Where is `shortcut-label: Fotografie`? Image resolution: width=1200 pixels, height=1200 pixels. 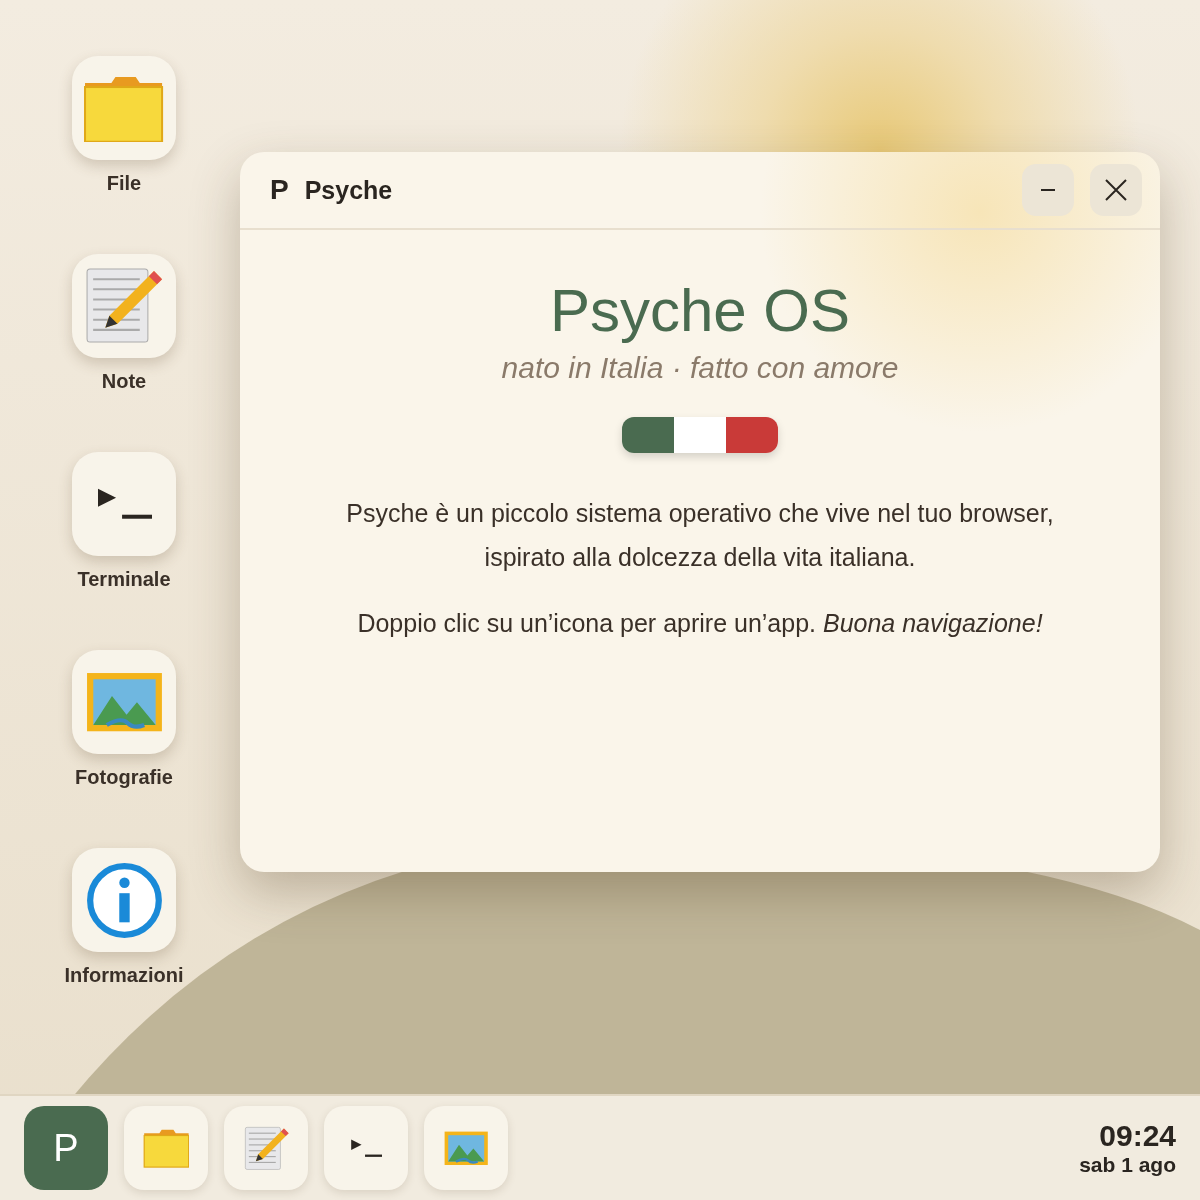 shortcut-label: Fotografie is located at coordinates (124, 777).